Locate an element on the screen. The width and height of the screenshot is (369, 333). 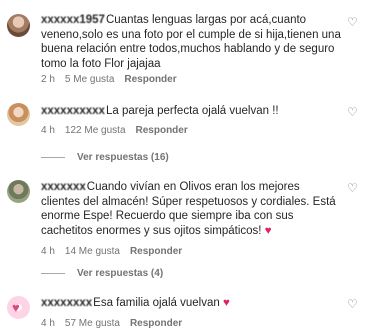
username: xxxxxxxxxx is located at coordinates (73, 111).